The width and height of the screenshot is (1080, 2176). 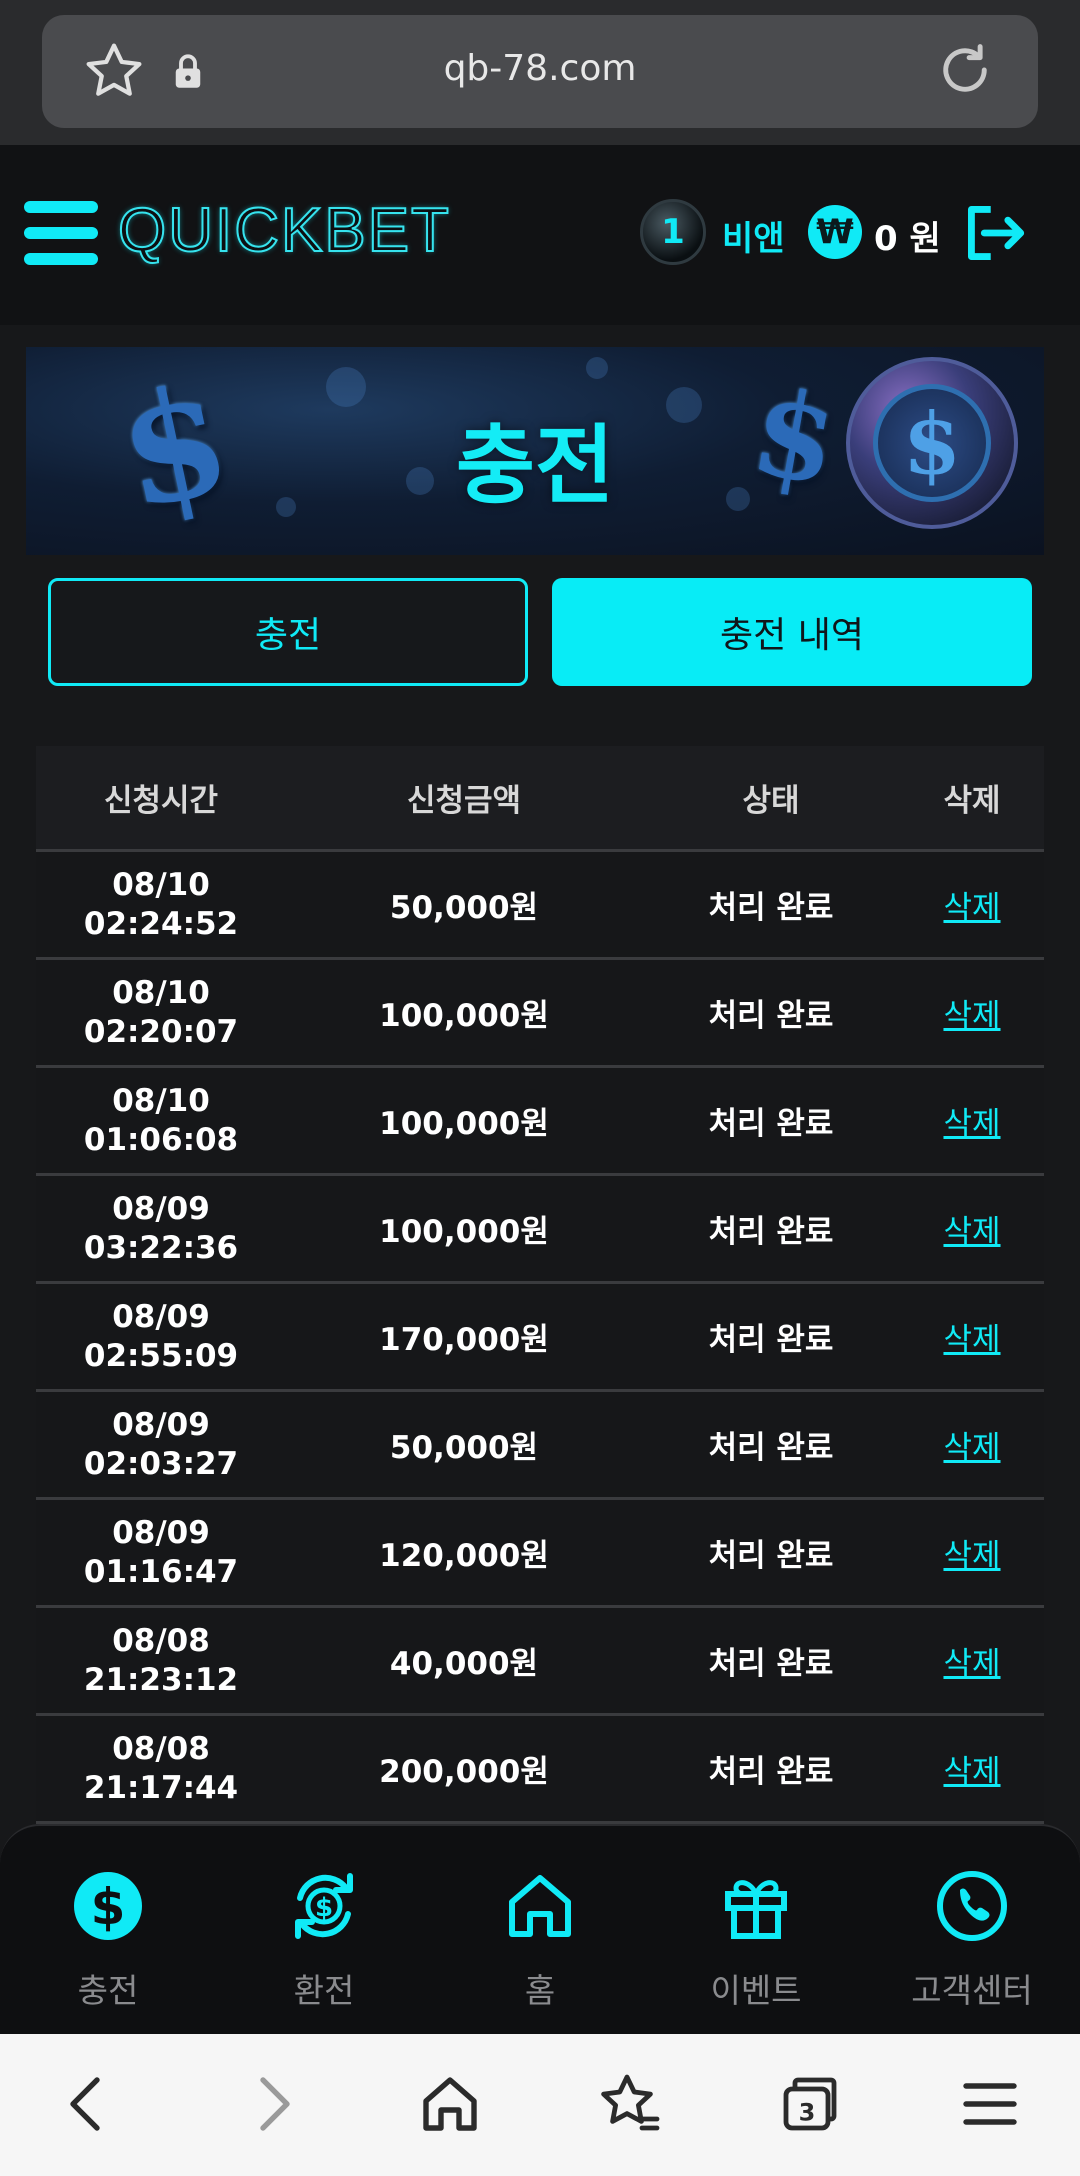 I want to click on request-time: 08/09 03:22:36, so click(x=161, y=1229).